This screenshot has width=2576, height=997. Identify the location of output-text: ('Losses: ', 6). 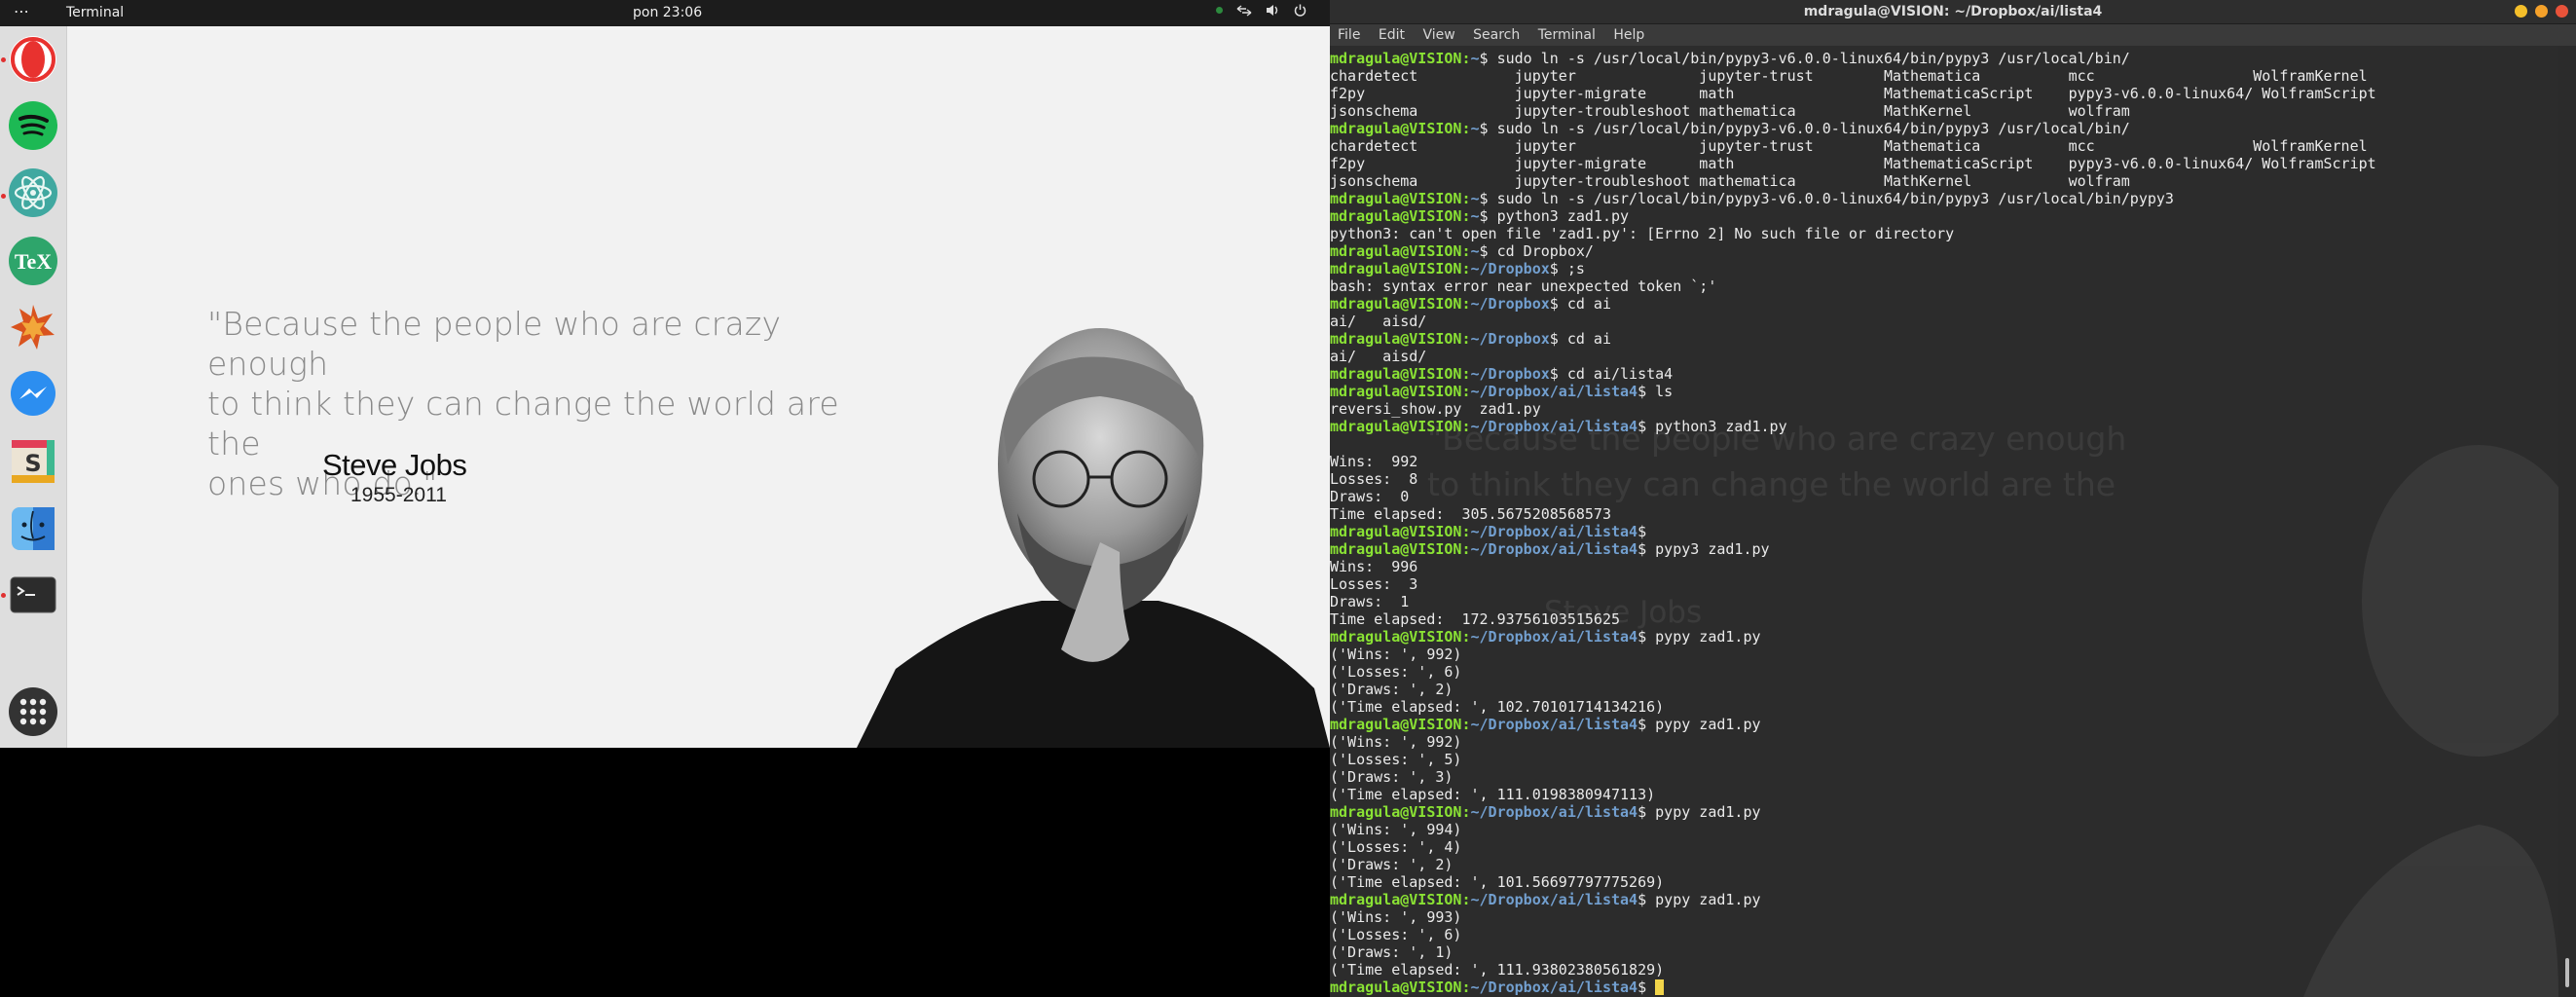
(1396, 934).